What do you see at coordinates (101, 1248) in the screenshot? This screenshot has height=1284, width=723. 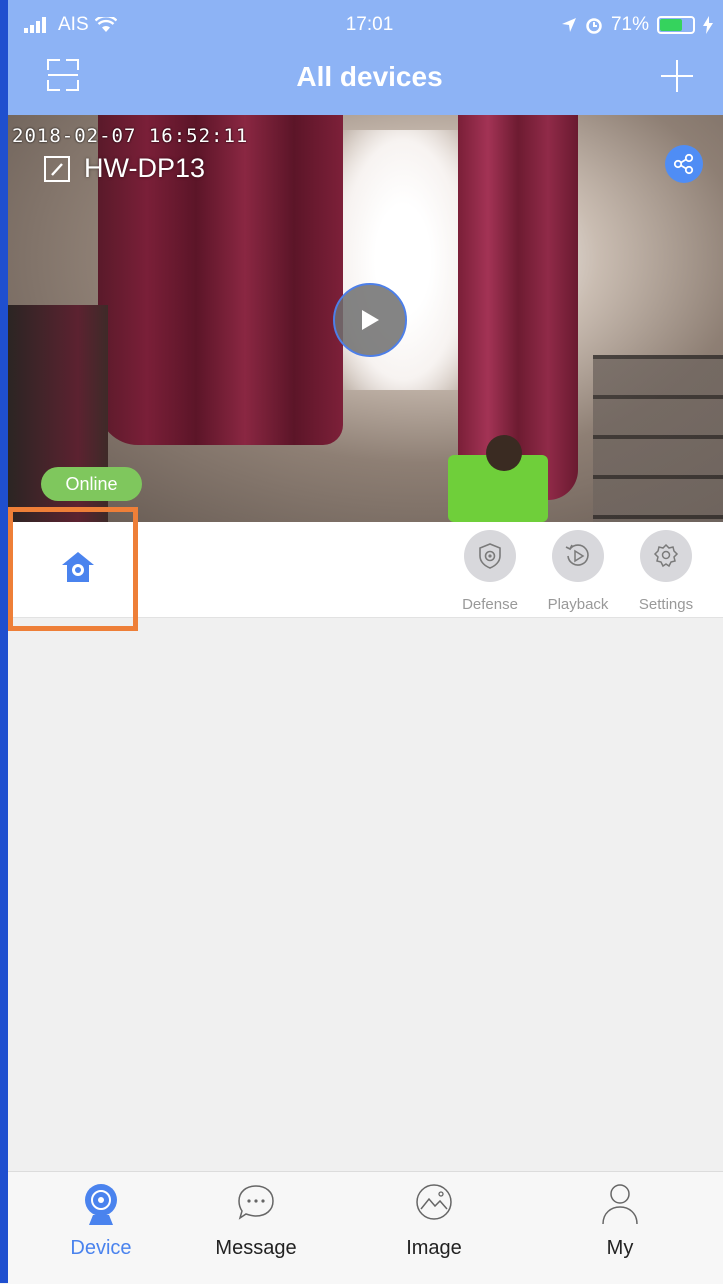 I see `tab-device-label: Device` at bounding box center [101, 1248].